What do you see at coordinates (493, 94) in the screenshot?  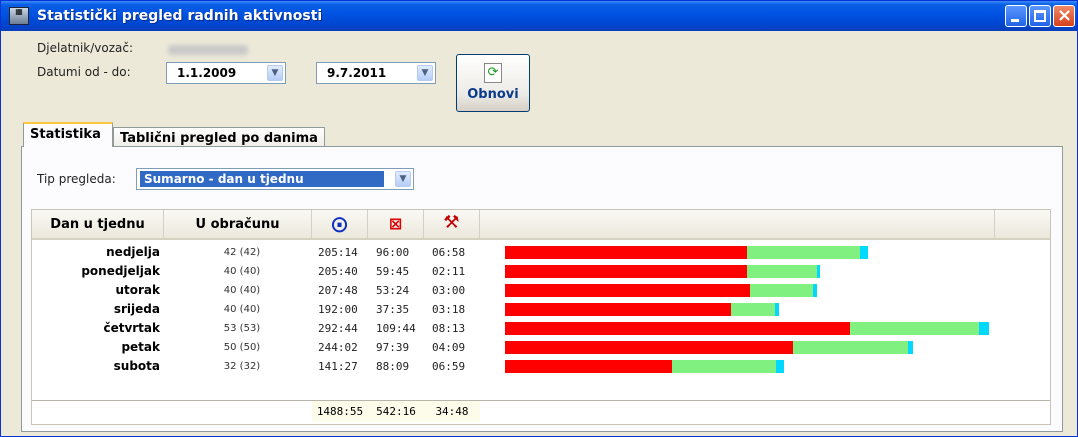 I see `refresh-label: Obnovi` at bounding box center [493, 94].